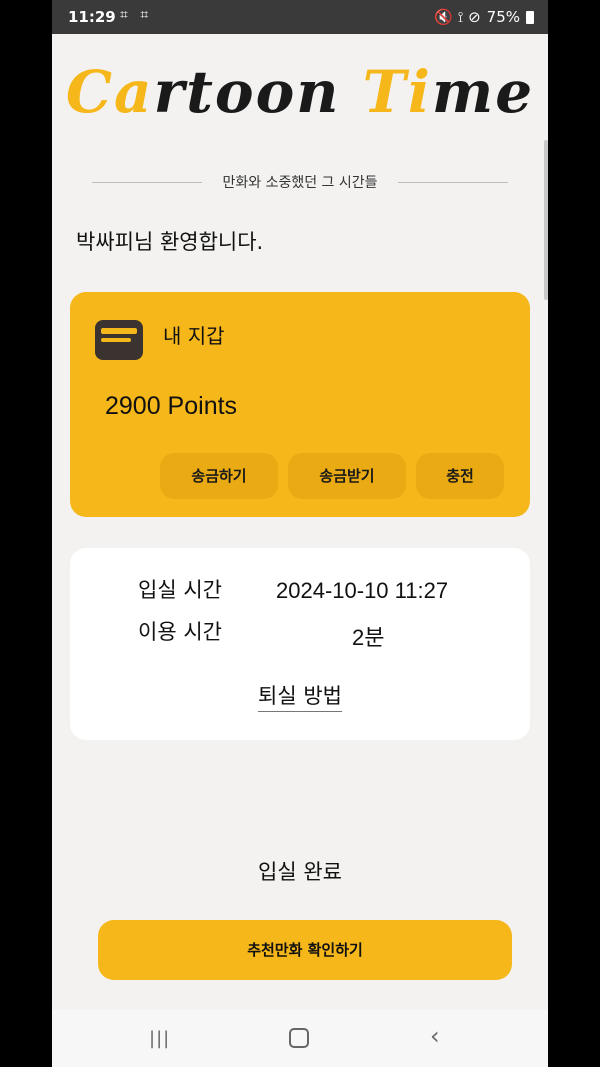 The height and width of the screenshot is (1067, 600). Describe the element at coordinates (219, 476) in the screenshot. I see `send-button: 송금하기` at that location.